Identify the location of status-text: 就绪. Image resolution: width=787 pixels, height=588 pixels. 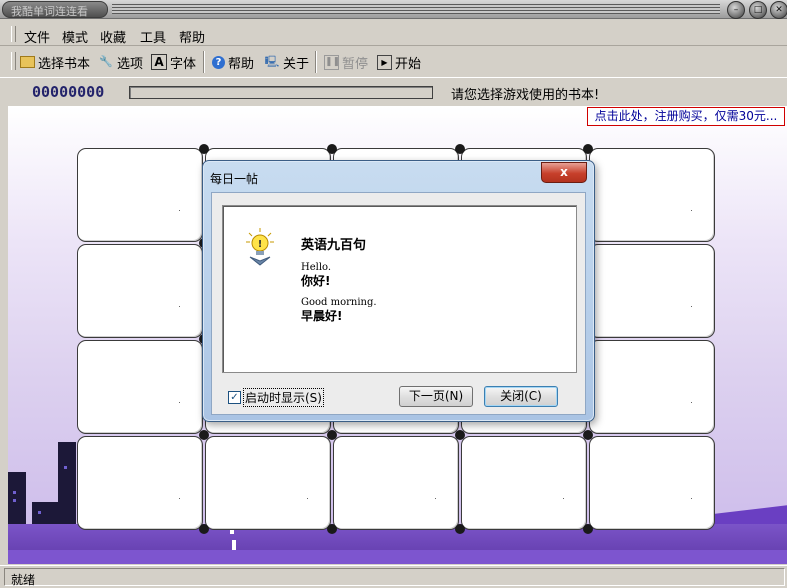
(23, 580).